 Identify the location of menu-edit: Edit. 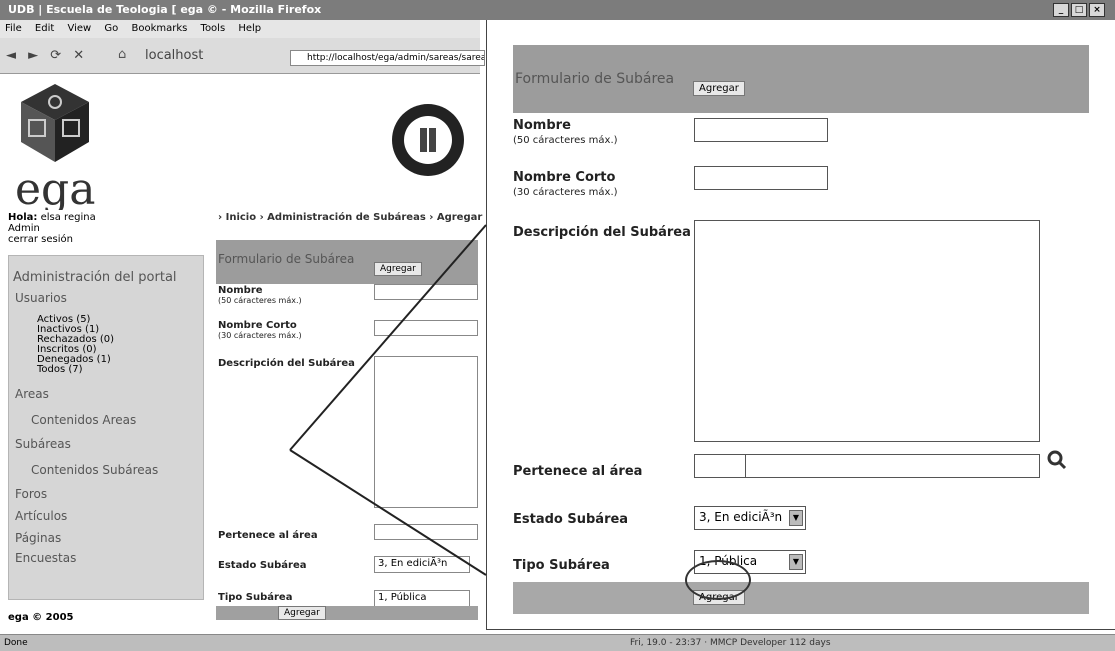
(44, 28).